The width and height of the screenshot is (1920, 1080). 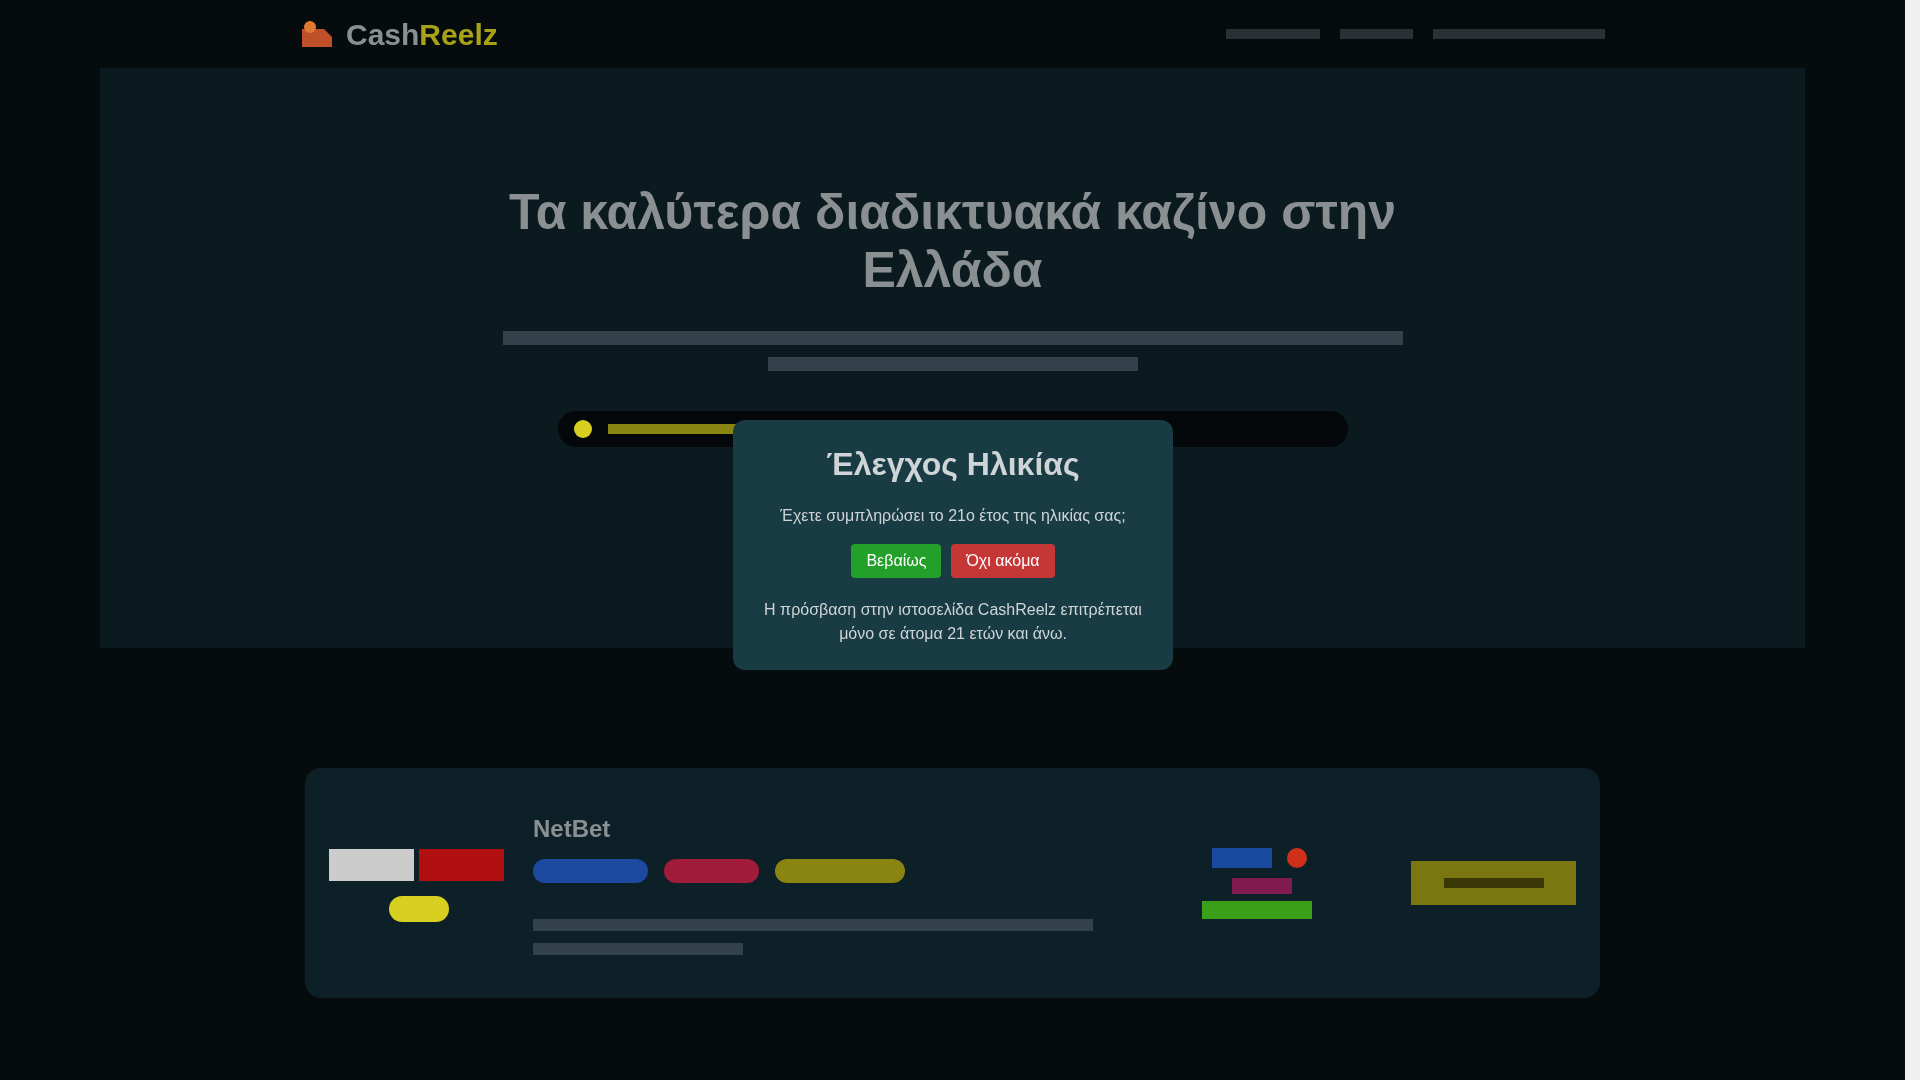 What do you see at coordinates (953, 516) in the screenshot?
I see `modal-question: Έχετε συμπληρώσει το 21ο έτος της ηλικίας σας;` at bounding box center [953, 516].